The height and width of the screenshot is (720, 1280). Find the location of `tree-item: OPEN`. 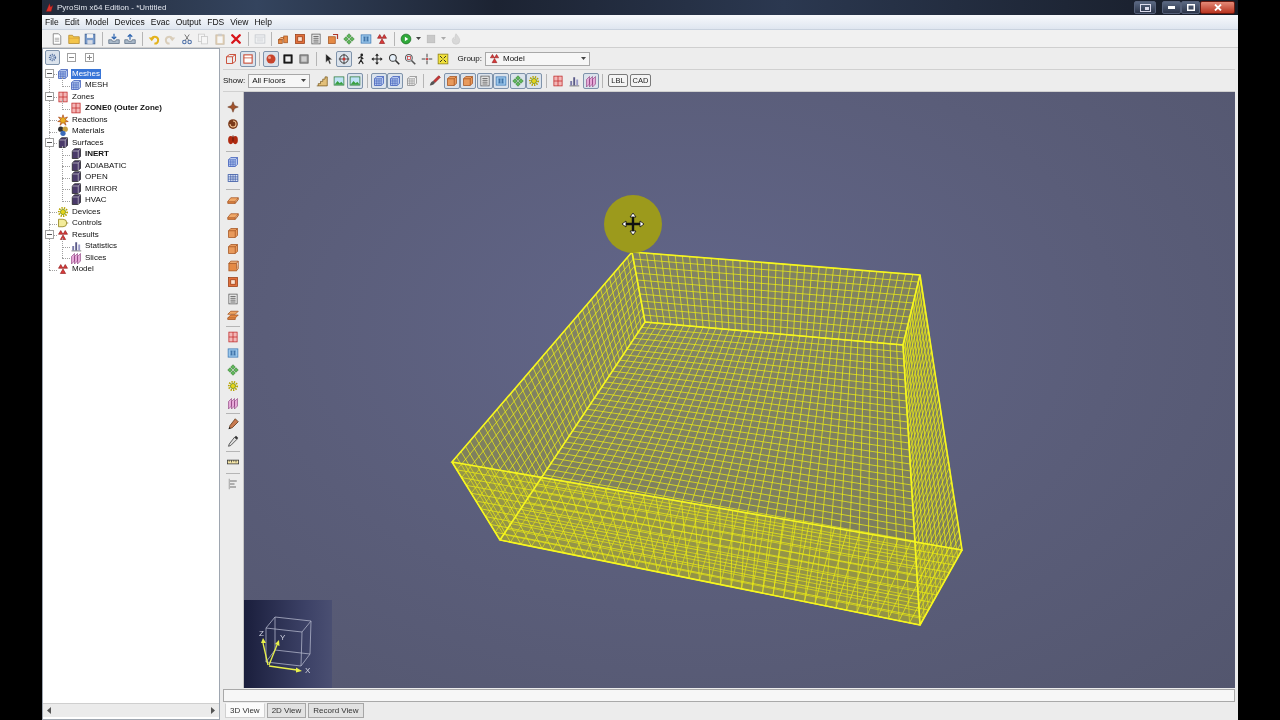

tree-item: OPEN is located at coordinates (96, 177).